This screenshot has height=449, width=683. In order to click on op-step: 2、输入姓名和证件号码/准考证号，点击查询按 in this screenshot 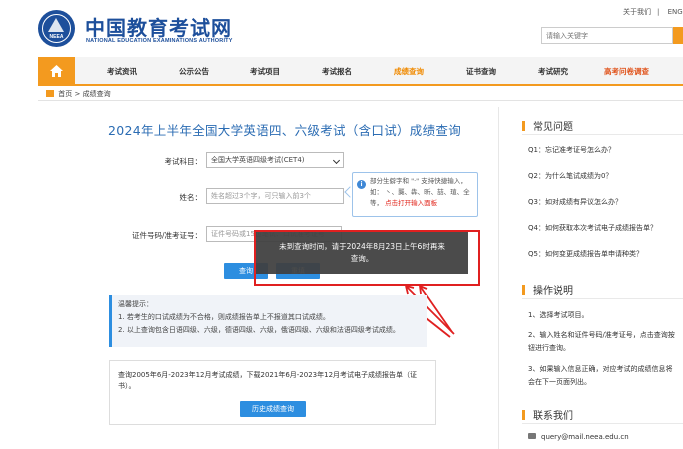, I will do `click(601, 335)`.